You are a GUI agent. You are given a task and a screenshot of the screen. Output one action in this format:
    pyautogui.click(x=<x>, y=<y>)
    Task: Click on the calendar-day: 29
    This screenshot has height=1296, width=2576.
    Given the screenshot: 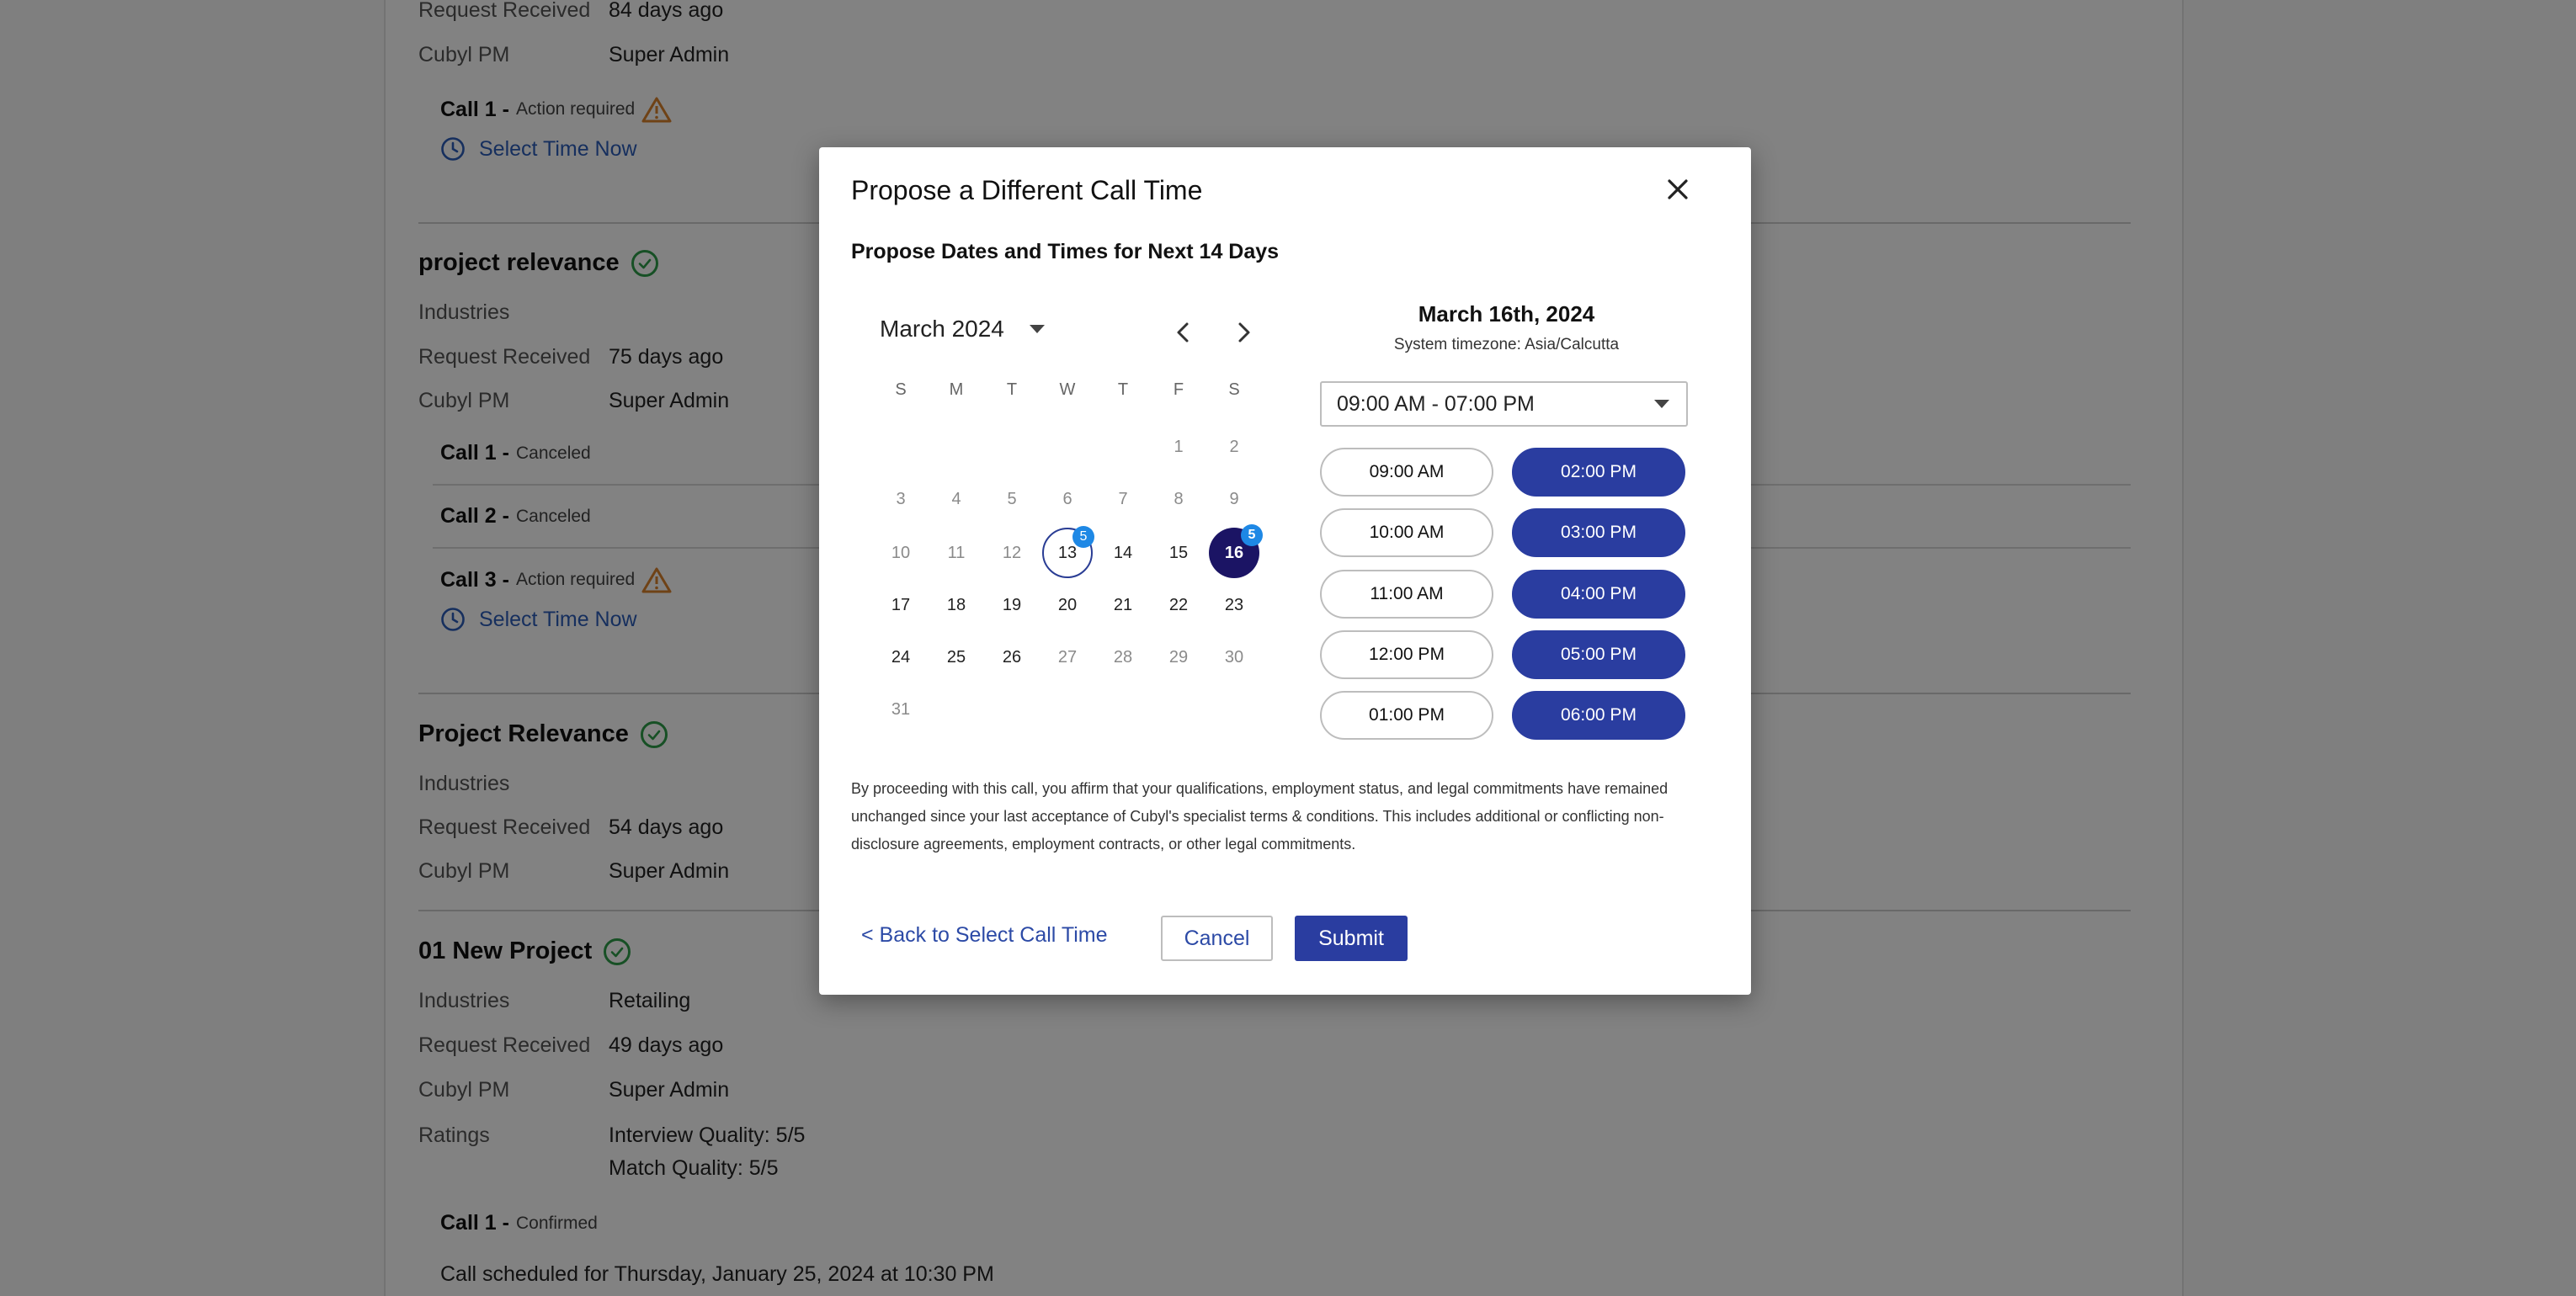 What is the action you would take?
    pyautogui.click(x=1179, y=657)
    